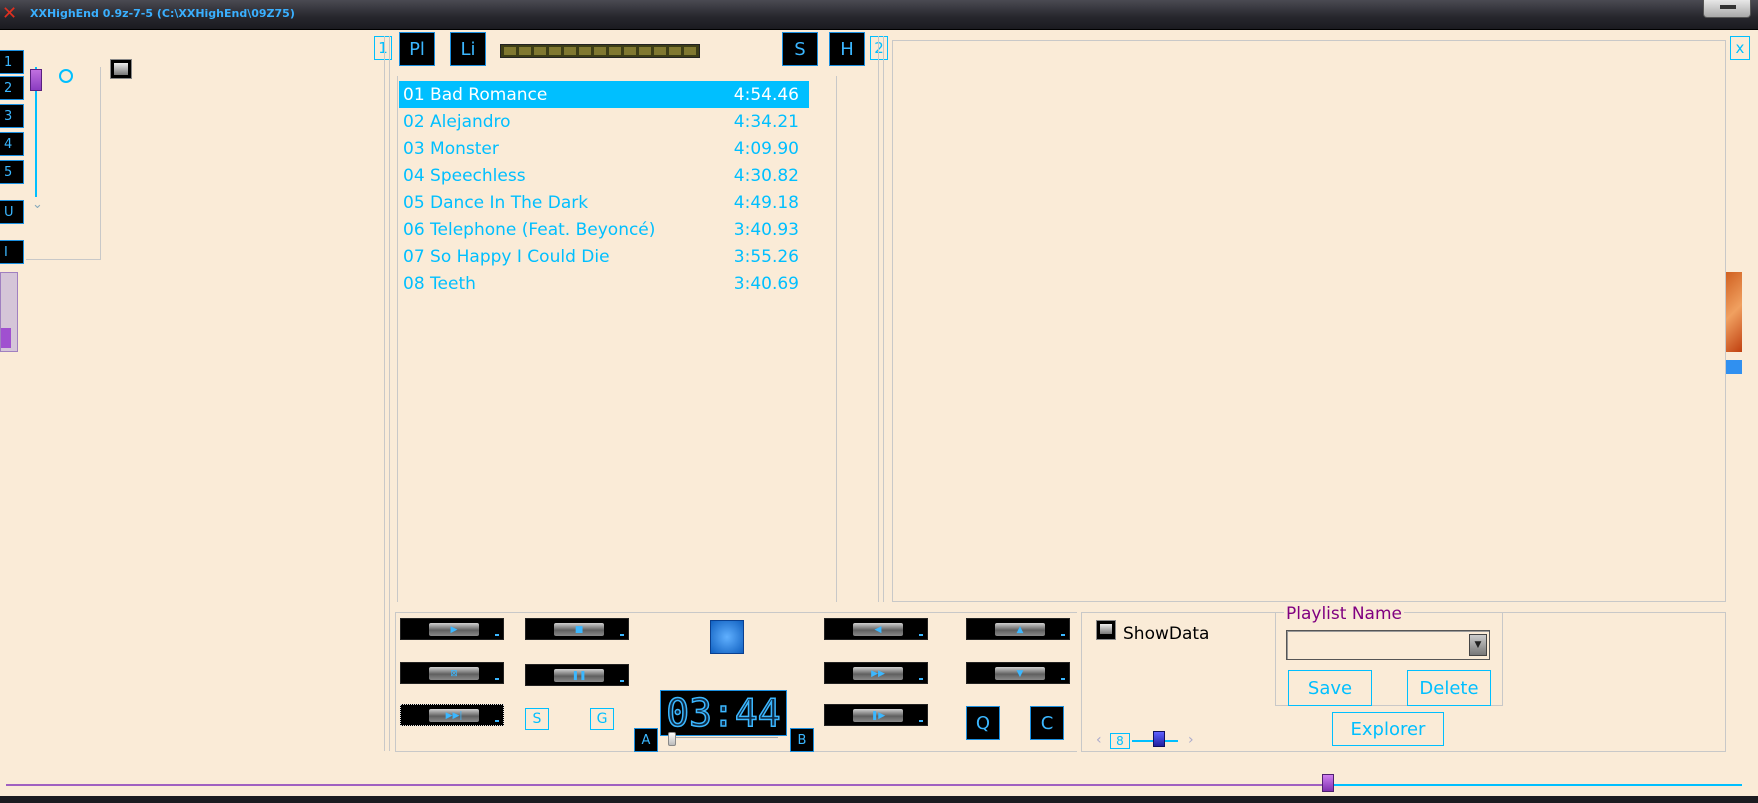 The image size is (1758, 803). Describe the element at coordinates (451, 148) in the screenshot. I see `track-title: 03 Monster` at that location.